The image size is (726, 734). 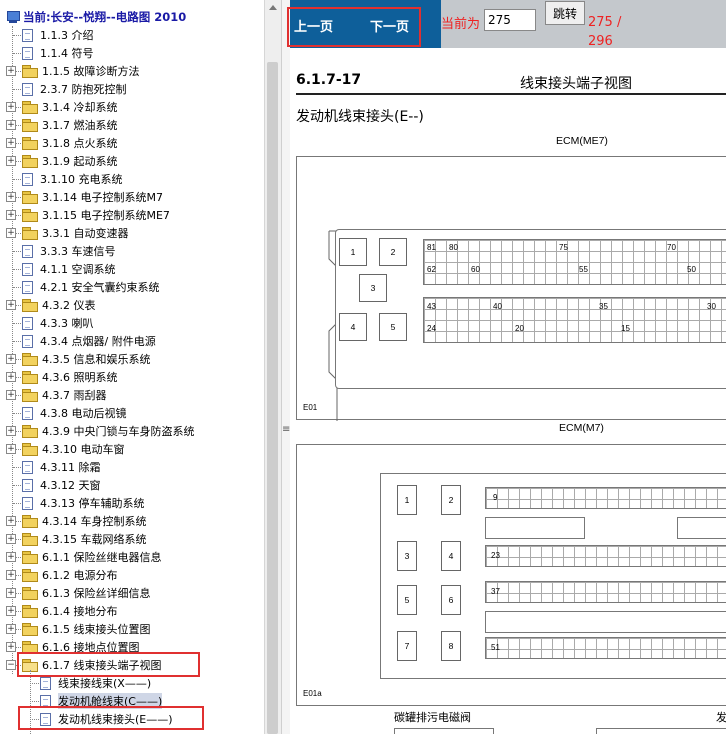 I want to click on tree-item: +6.1.4 接地分布, so click(x=62, y=611).